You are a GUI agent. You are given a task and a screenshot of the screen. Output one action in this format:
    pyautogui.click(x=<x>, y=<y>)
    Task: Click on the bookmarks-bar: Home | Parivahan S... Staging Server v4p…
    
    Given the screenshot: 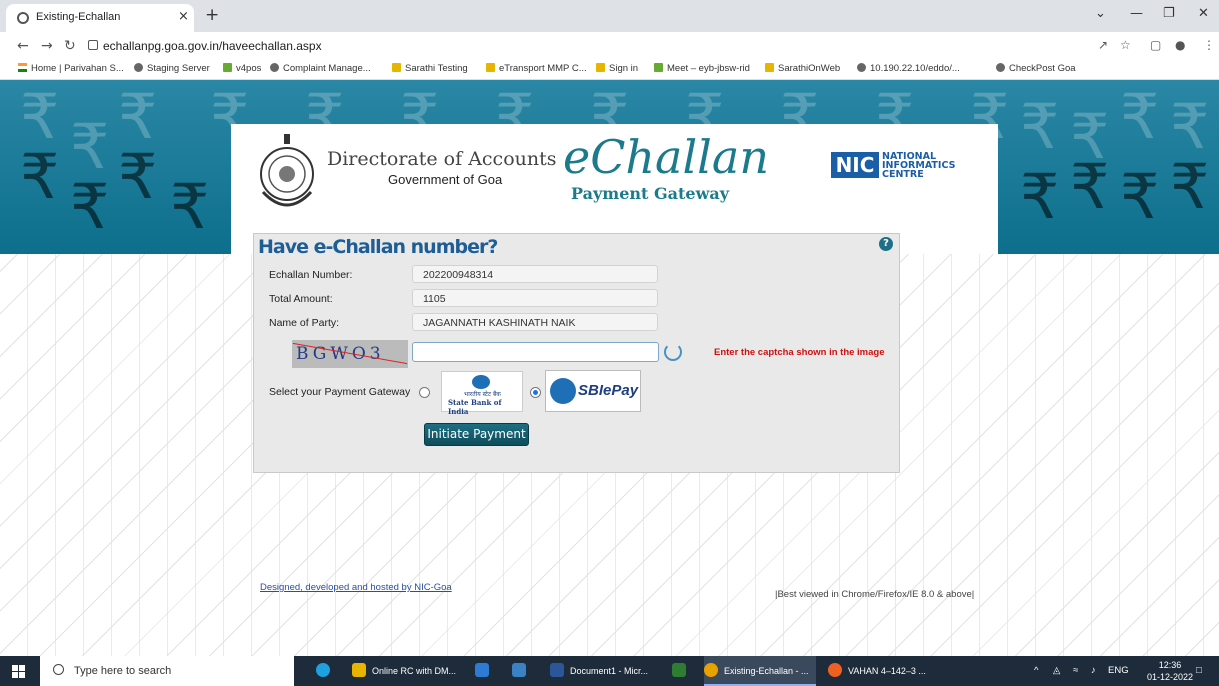 What is the action you would take?
    pyautogui.click(x=609, y=70)
    